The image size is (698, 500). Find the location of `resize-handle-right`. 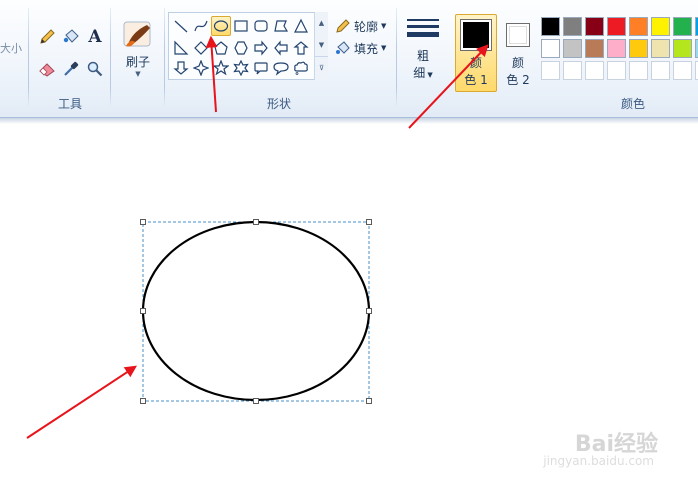

resize-handle-right is located at coordinates (369, 311).